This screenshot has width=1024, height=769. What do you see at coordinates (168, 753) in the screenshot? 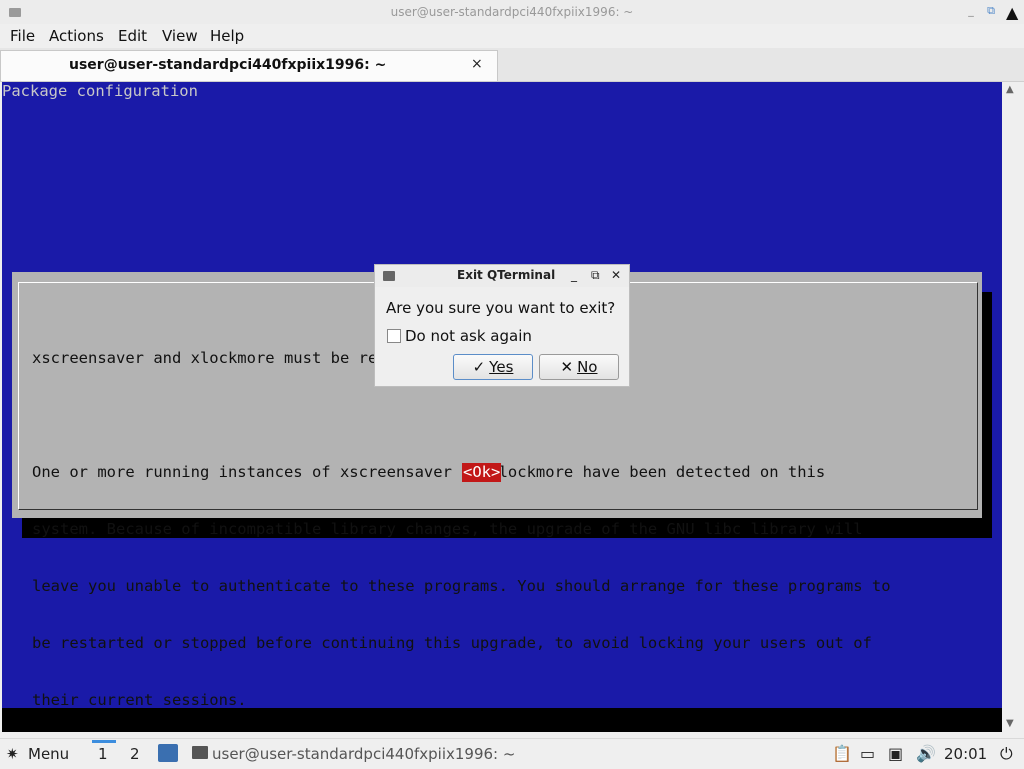
I see `app-launcher-icon` at bounding box center [168, 753].